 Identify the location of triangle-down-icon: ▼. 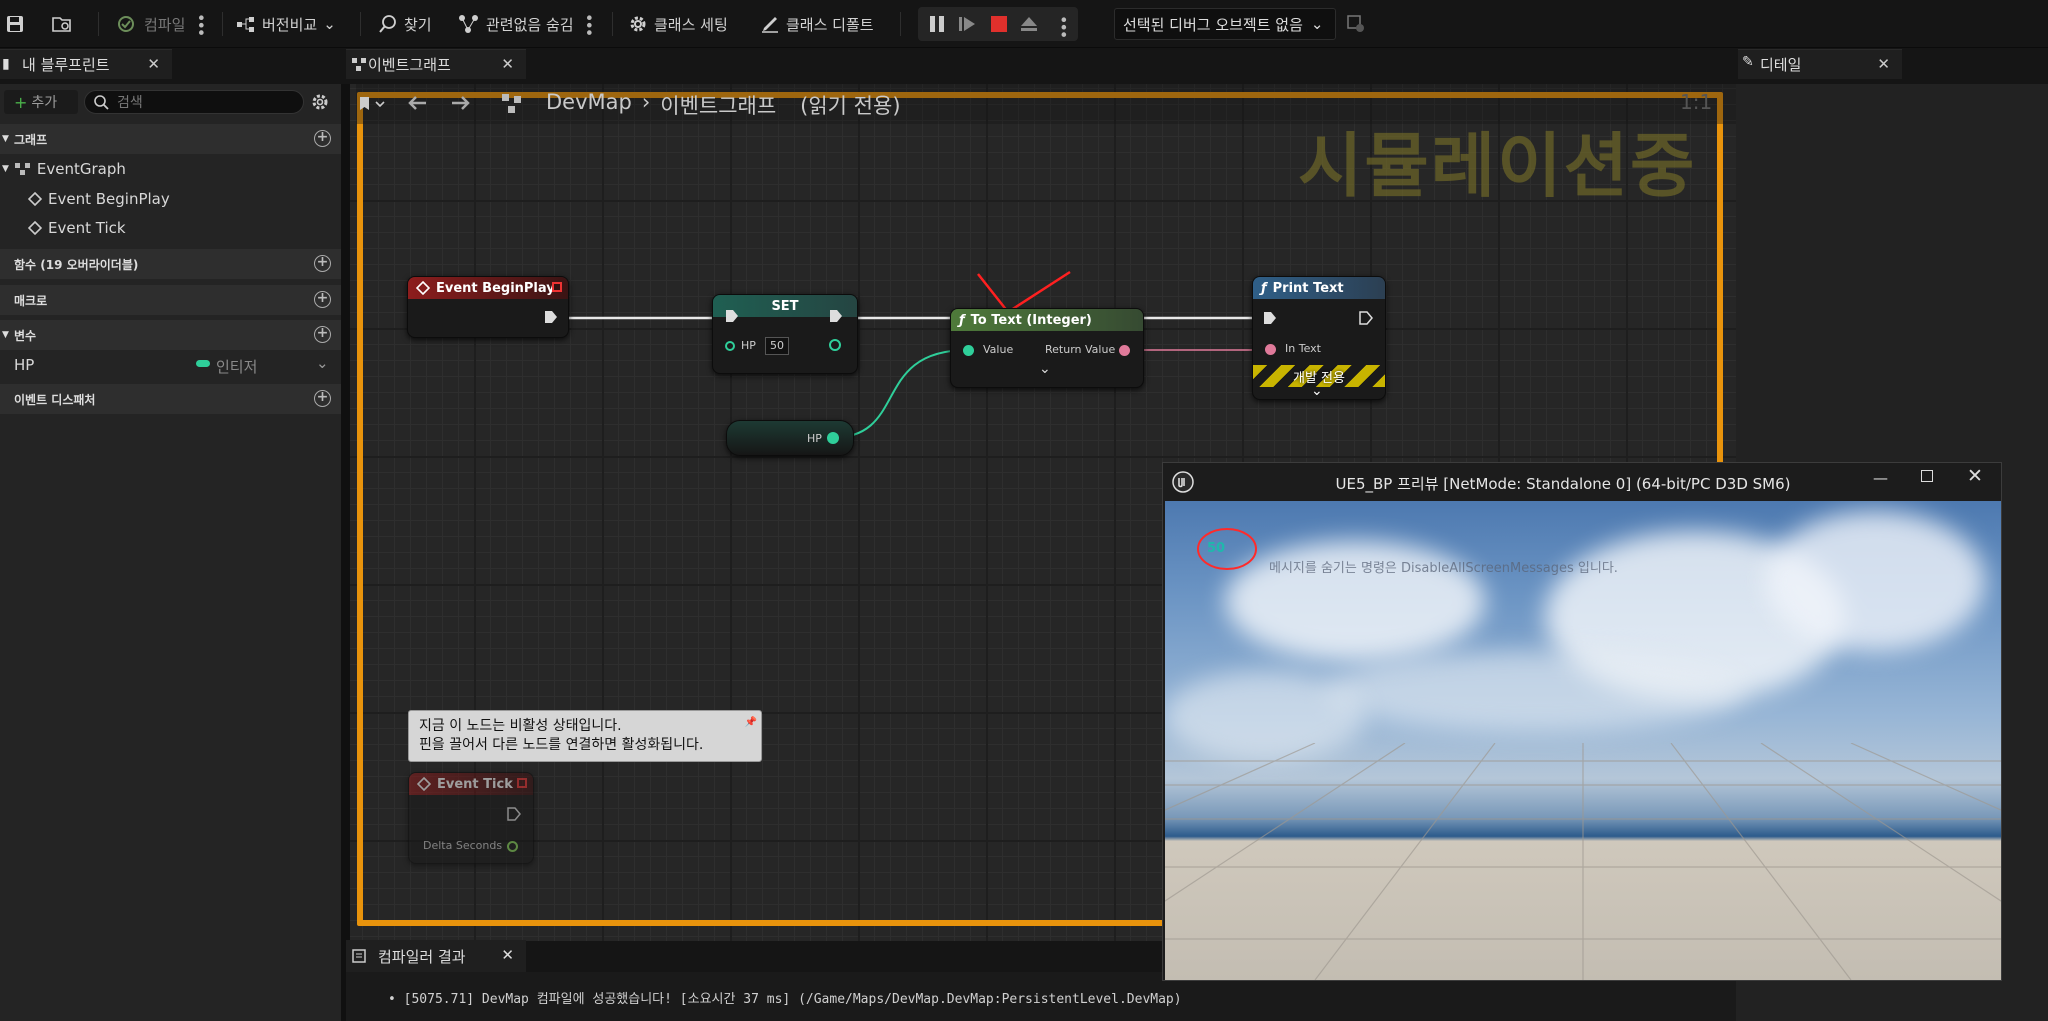
(5, 169).